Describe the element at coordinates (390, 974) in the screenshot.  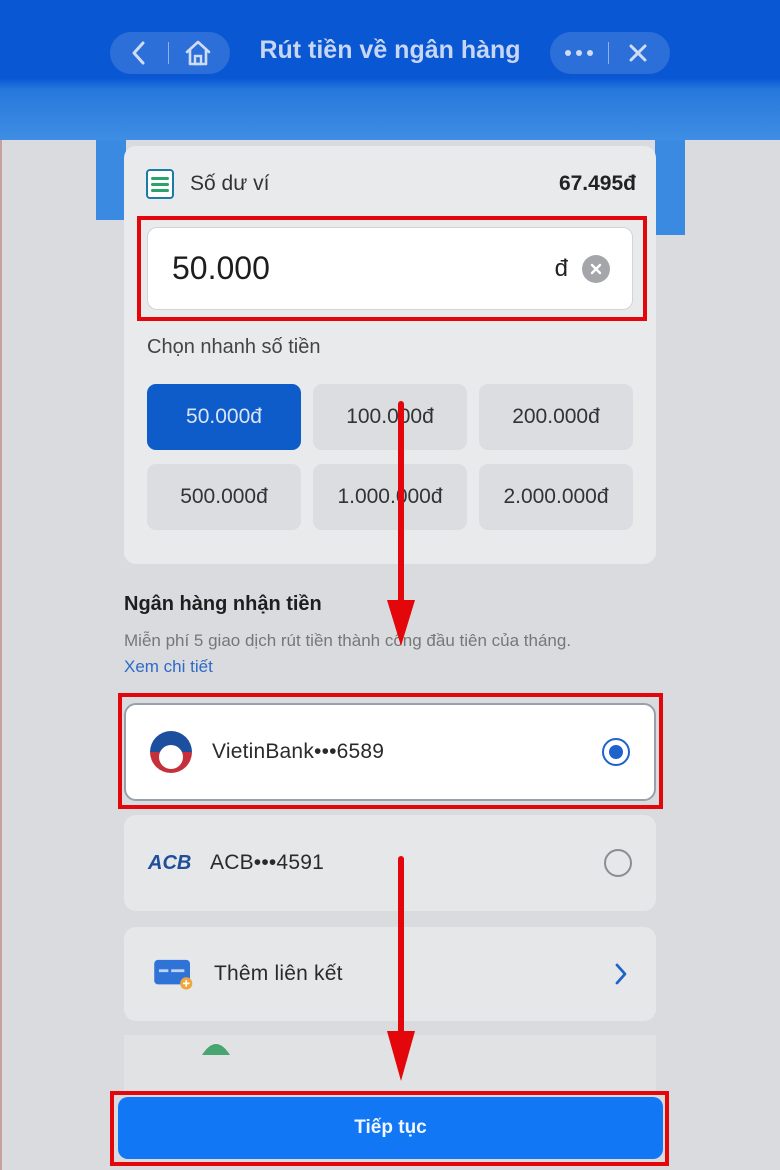
I see `add-link-row: Thêm liên kết` at that location.